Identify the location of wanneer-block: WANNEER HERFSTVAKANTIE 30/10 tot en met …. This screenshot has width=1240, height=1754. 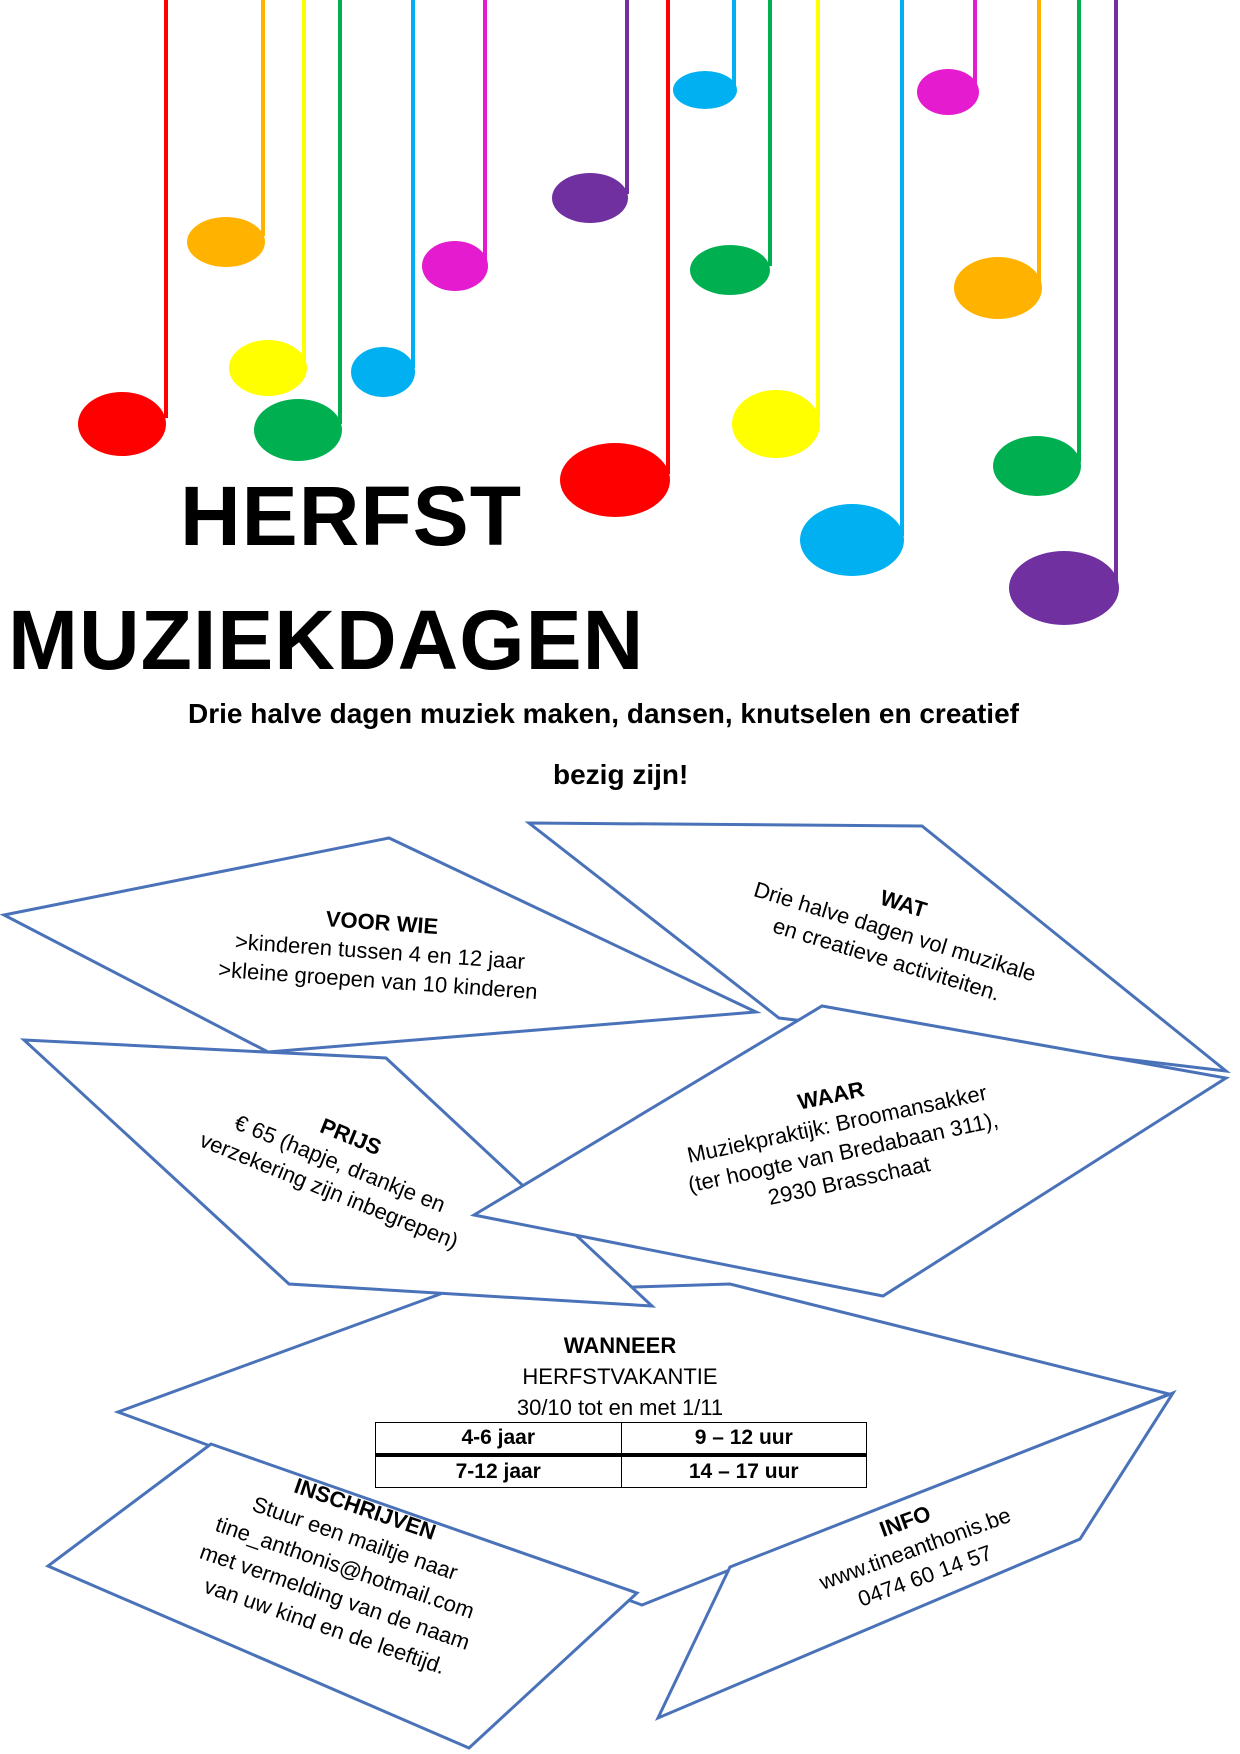
(620, 1376).